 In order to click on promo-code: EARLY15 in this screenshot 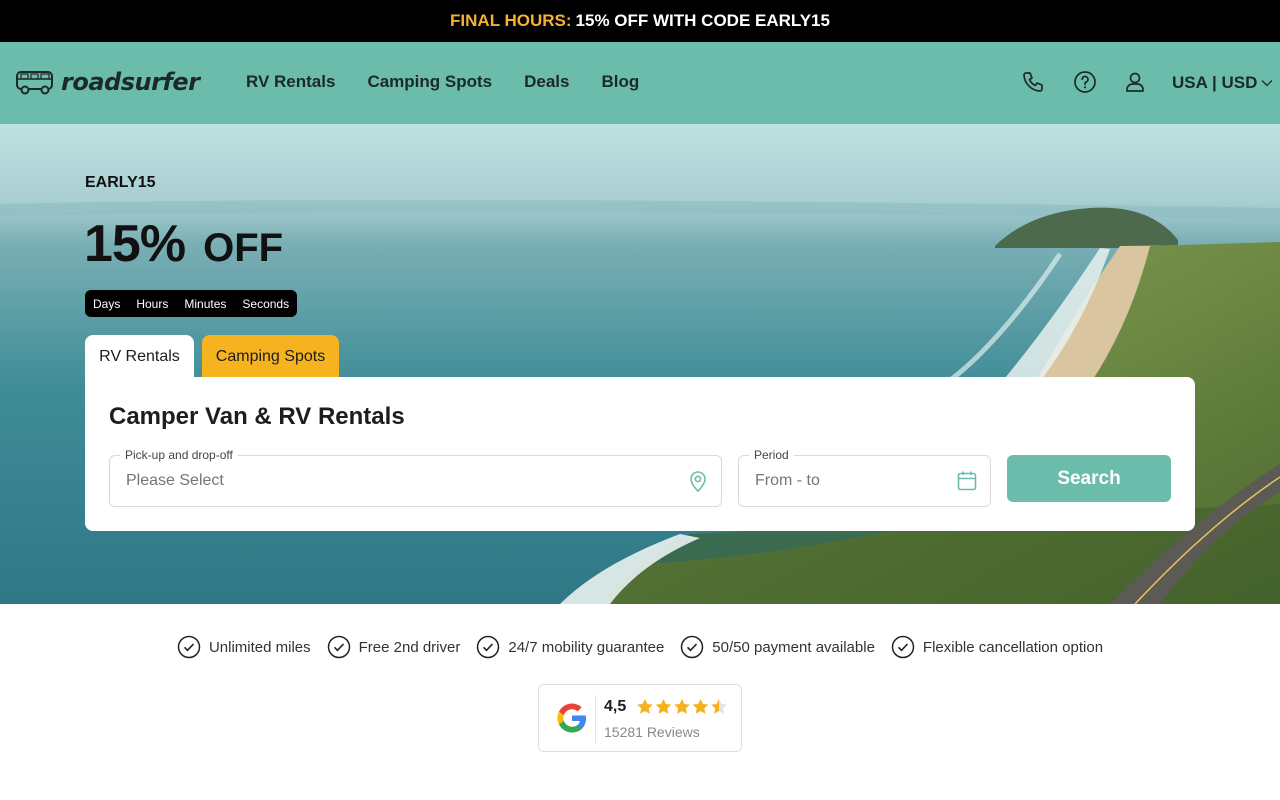, I will do `click(120, 182)`.